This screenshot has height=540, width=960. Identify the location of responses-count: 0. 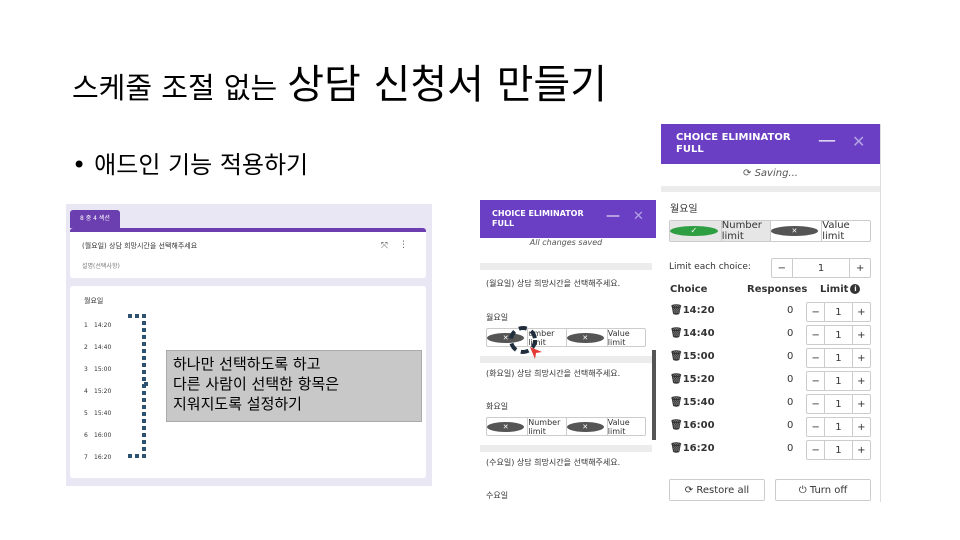
(790, 333).